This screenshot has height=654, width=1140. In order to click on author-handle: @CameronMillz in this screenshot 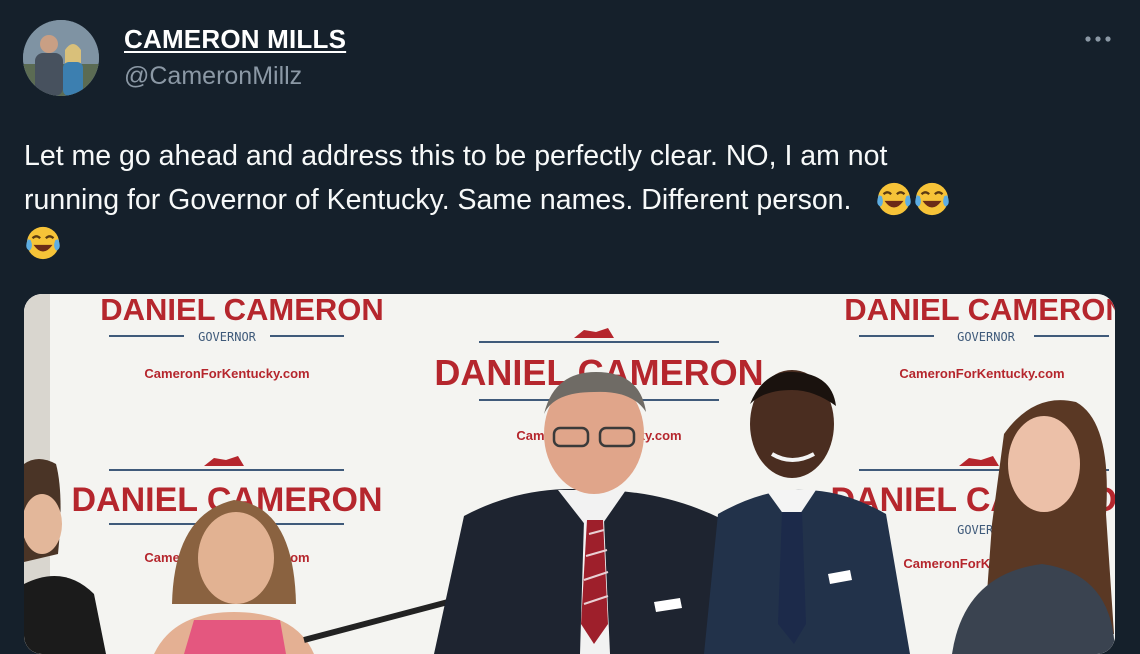, I will do `click(213, 76)`.